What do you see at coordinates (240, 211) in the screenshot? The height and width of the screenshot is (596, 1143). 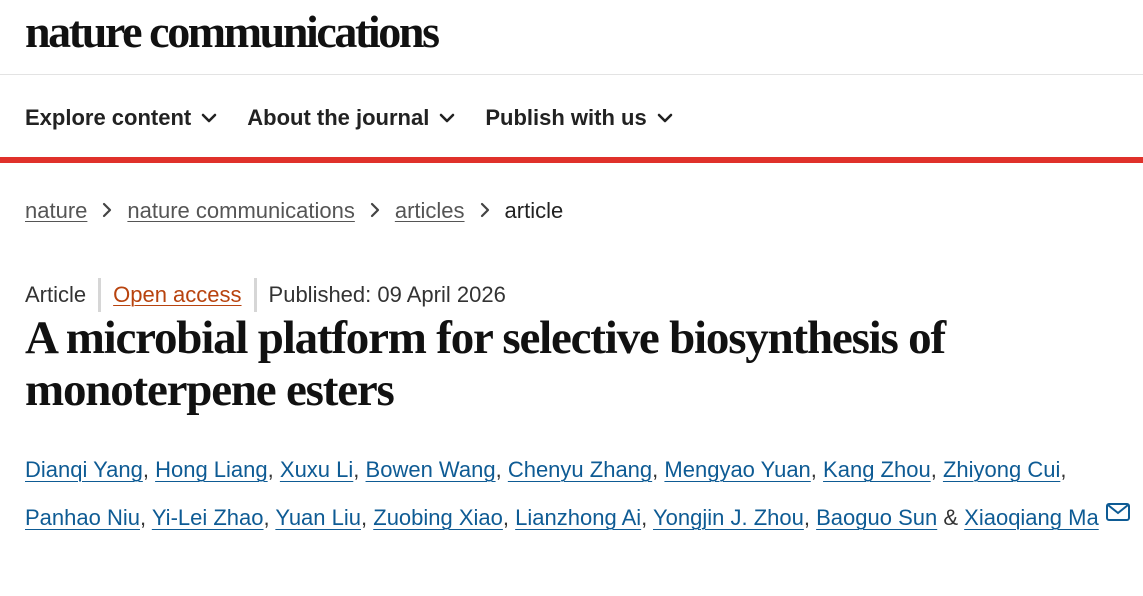 I see `breadcrumb-nature-communications: nature communications` at bounding box center [240, 211].